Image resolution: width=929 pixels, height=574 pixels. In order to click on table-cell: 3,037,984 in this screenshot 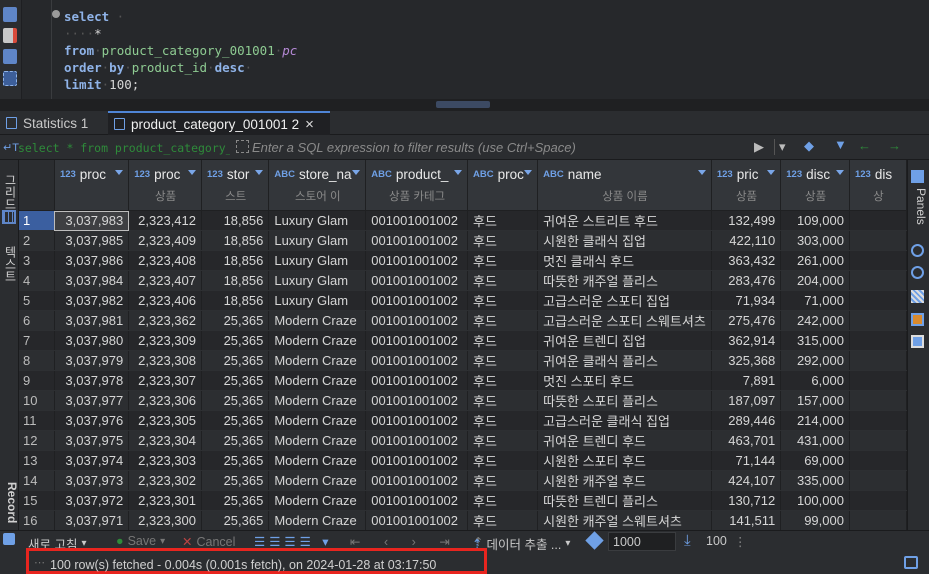, I will do `click(92, 280)`.